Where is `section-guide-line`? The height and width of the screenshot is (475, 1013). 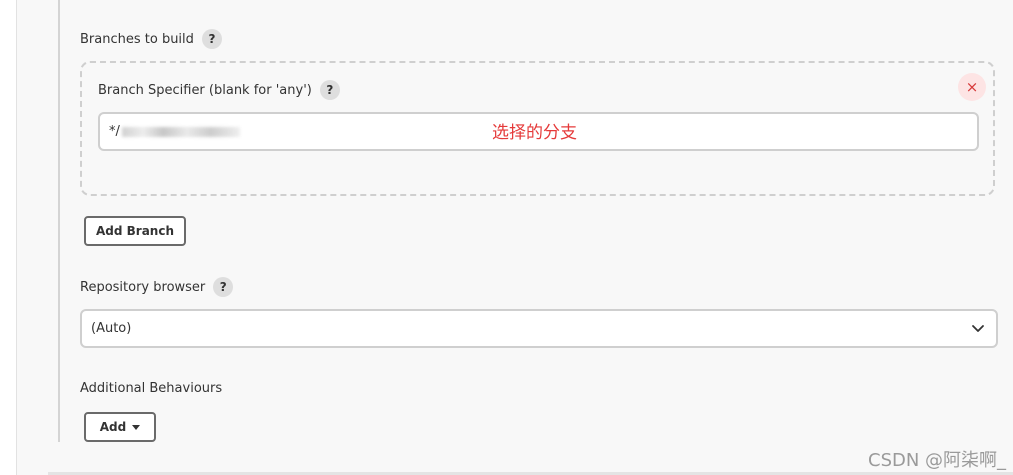 section-guide-line is located at coordinates (59, 221).